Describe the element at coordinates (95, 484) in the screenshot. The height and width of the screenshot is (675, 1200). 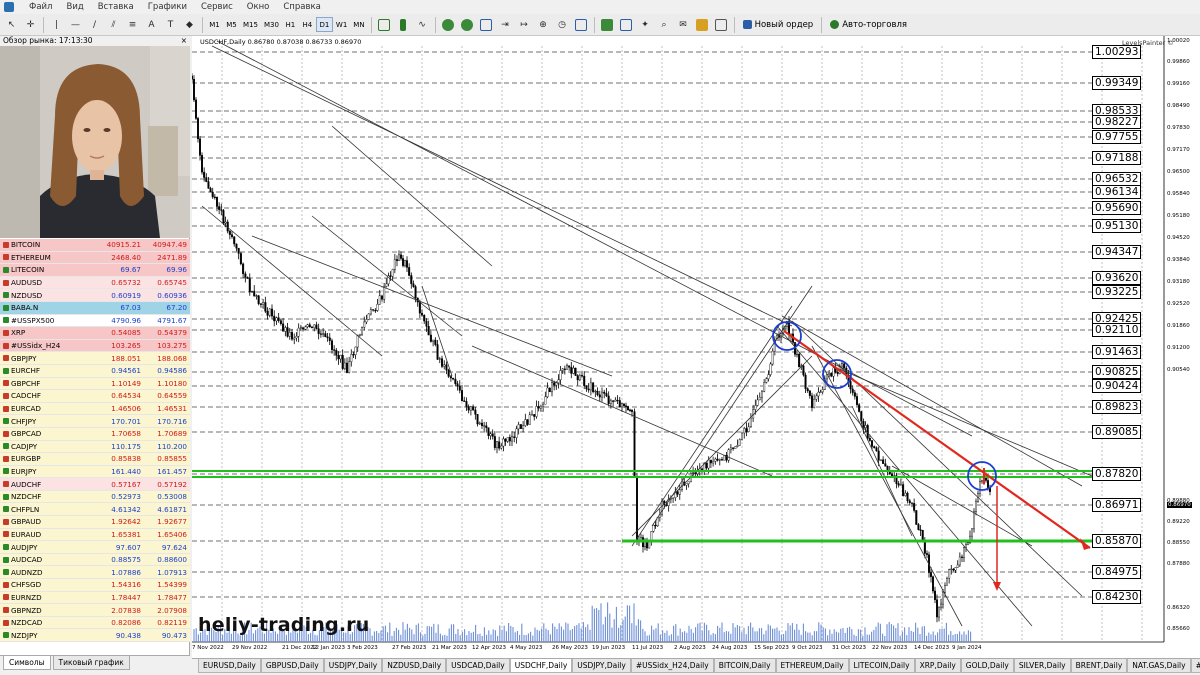
I see `quote-row: AUDCHF 0.57167 0.57192` at that location.